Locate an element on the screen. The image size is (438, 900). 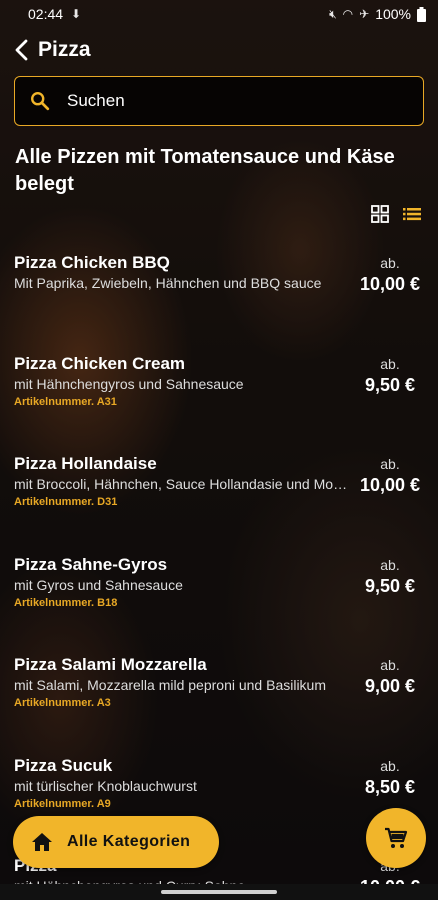
all-categories-label: Alle Kategorien is located at coordinates (129, 841).